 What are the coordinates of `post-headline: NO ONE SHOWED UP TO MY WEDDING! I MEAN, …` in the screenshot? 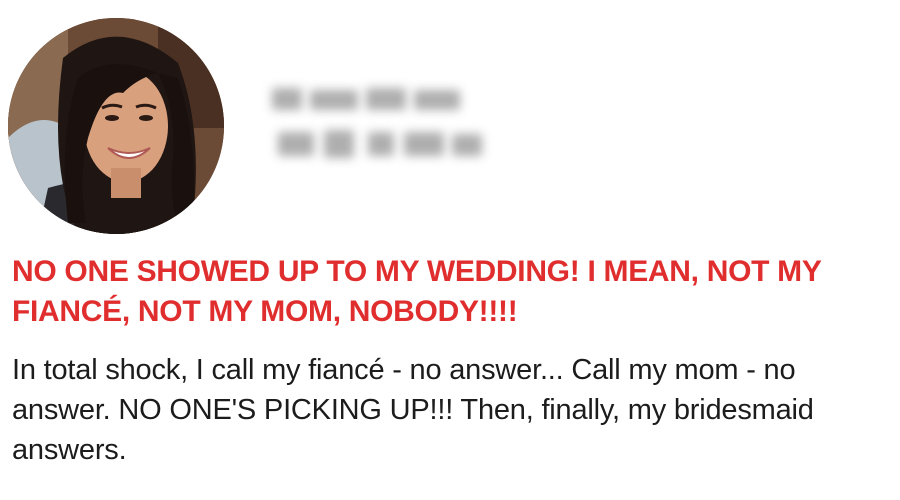 It's located at (417, 291).